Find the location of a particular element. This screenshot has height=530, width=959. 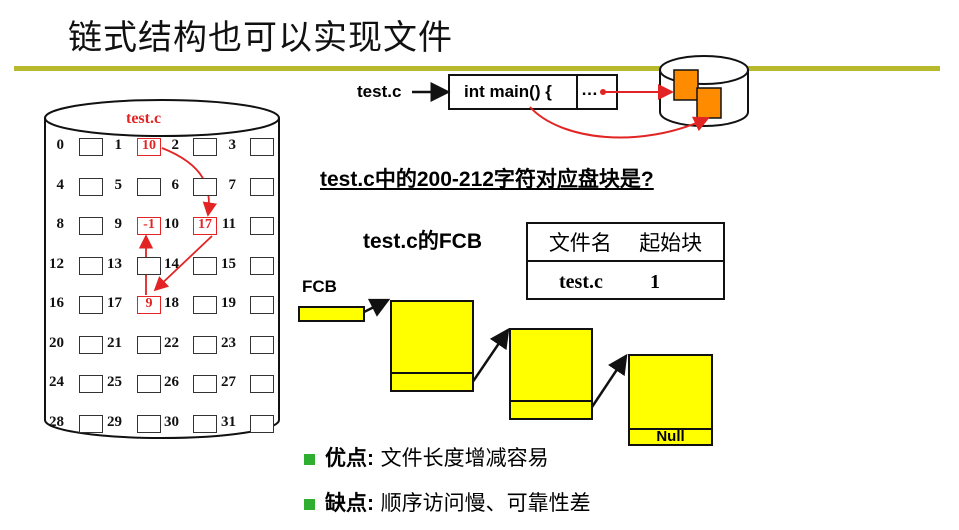

block-number: 29 is located at coordinates (114, 422).